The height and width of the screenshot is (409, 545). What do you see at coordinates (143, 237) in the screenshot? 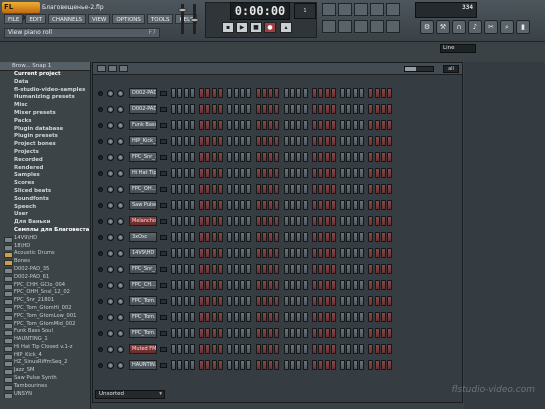
I see `channel-button: 3xOsc` at bounding box center [143, 237].